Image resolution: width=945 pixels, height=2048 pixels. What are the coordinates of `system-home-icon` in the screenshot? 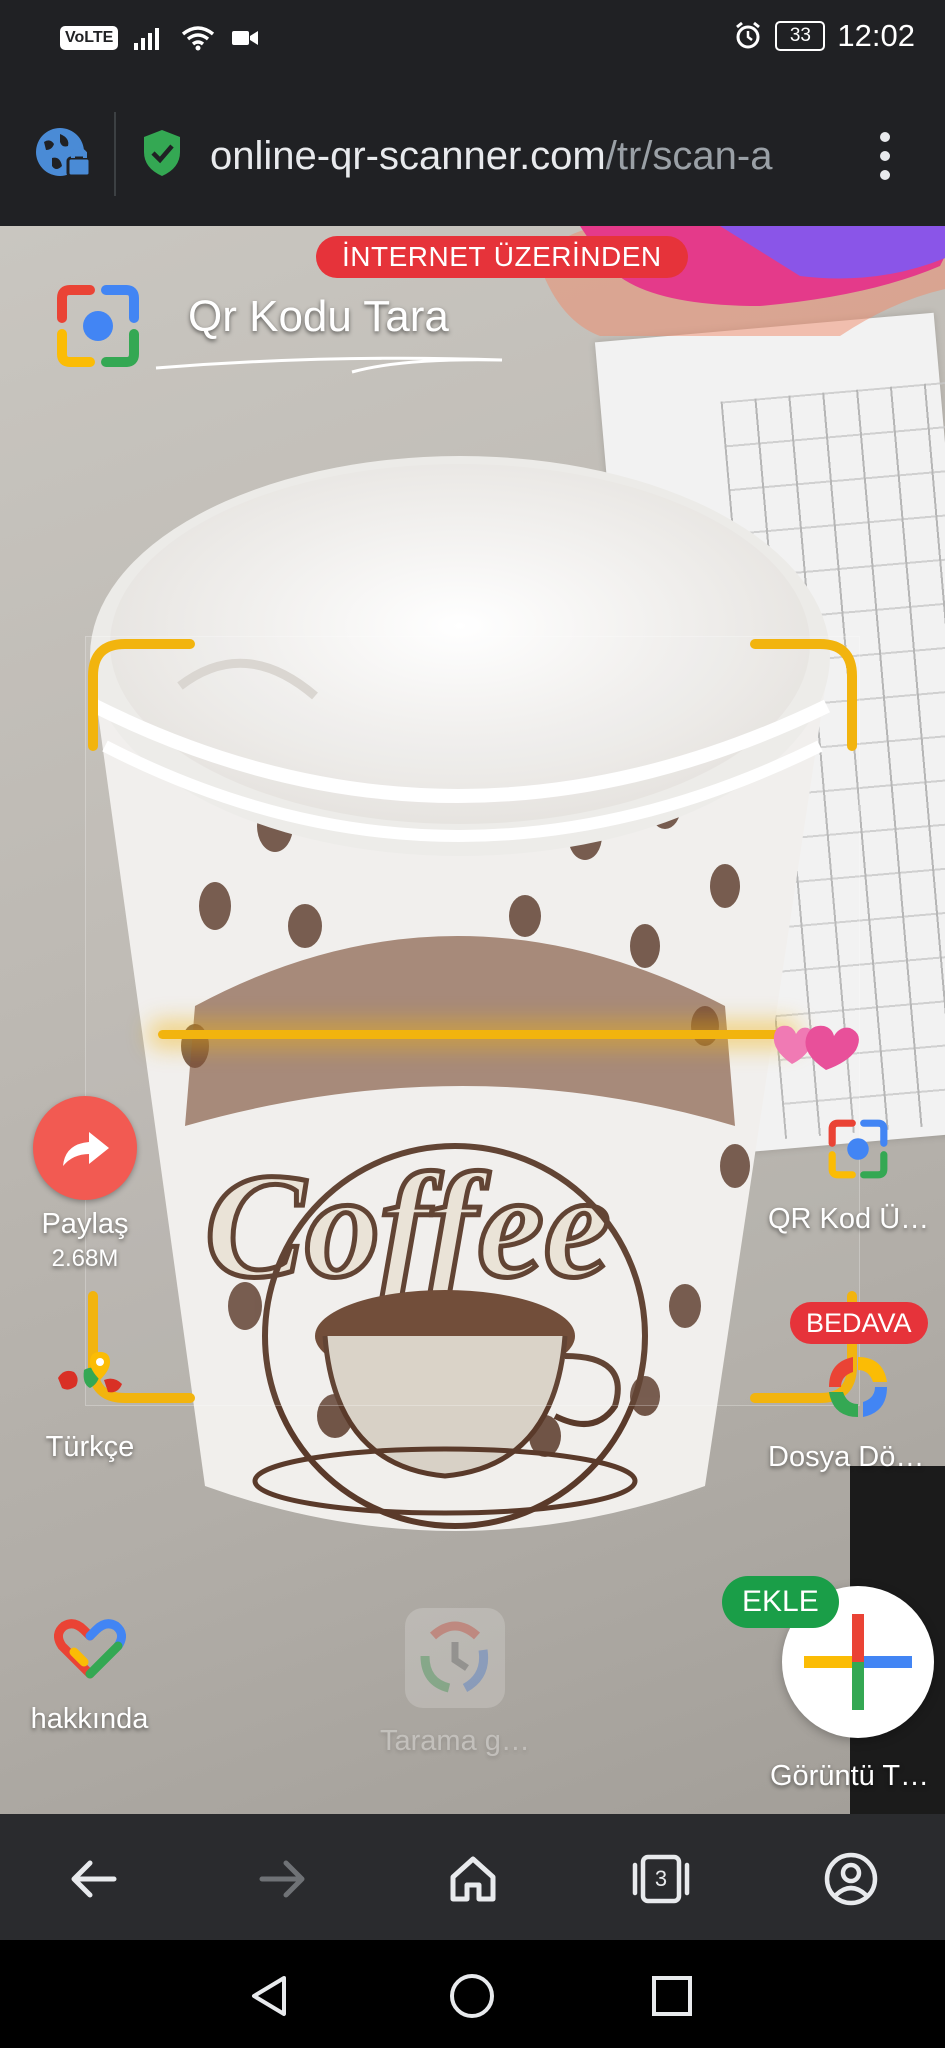 It's located at (472, 1996).